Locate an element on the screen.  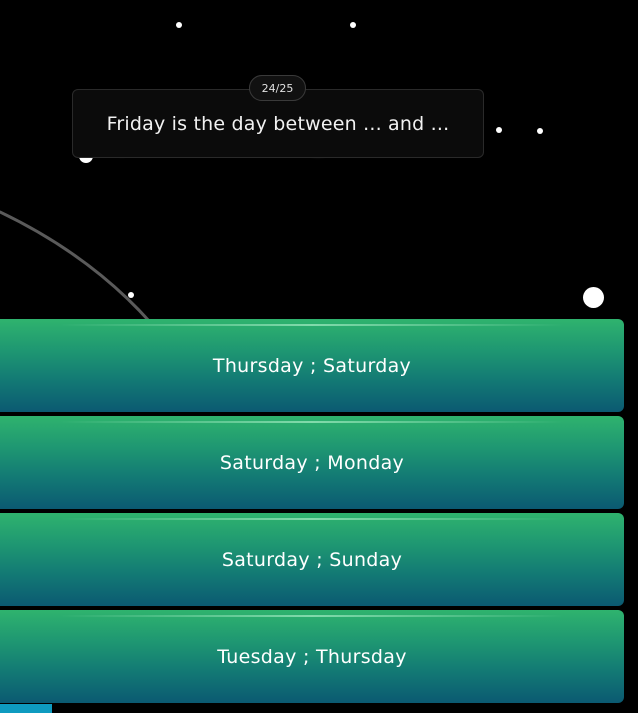
answer-label: Tuesday ; Thursday is located at coordinates (312, 656).